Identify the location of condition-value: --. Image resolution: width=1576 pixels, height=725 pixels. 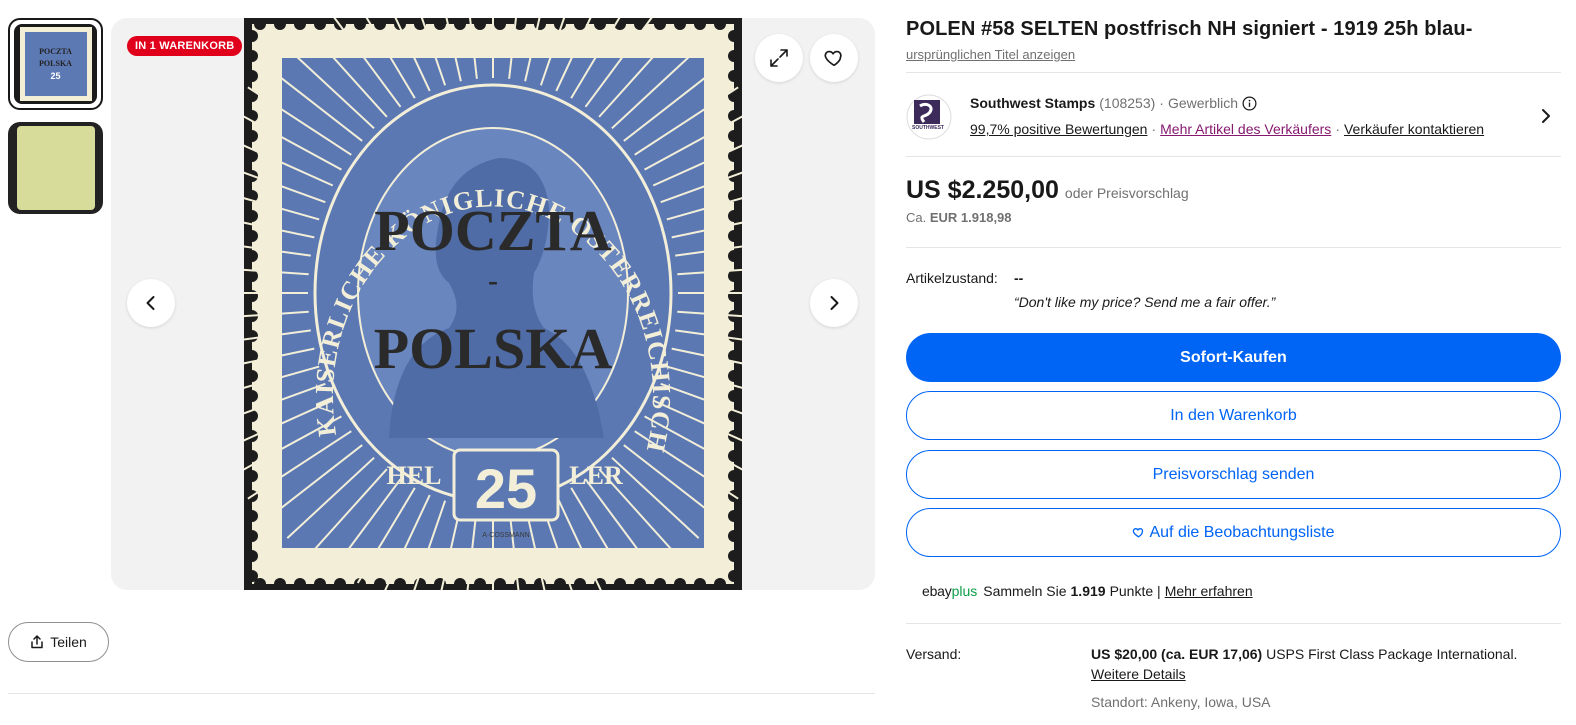
(1019, 278).